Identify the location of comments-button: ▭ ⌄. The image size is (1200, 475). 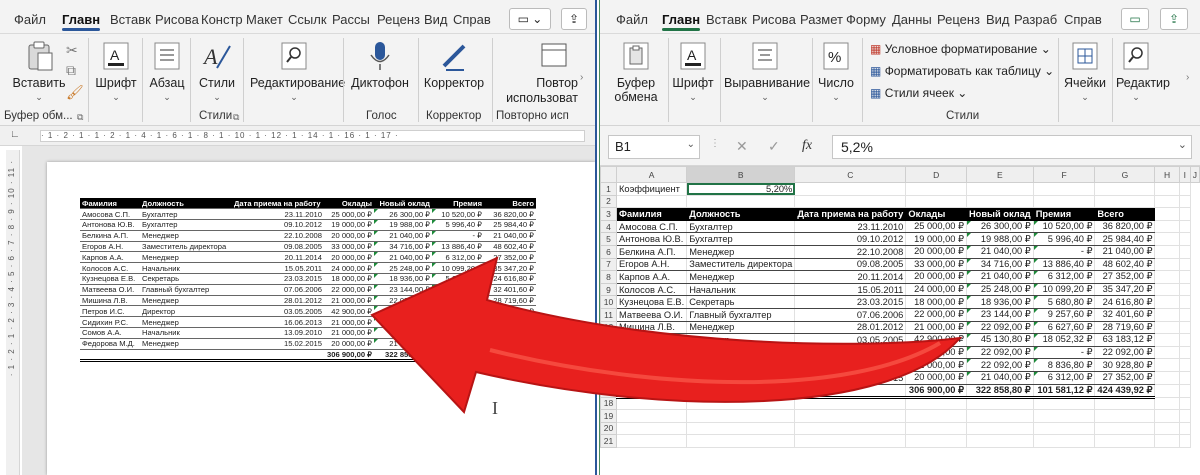
(530, 19).